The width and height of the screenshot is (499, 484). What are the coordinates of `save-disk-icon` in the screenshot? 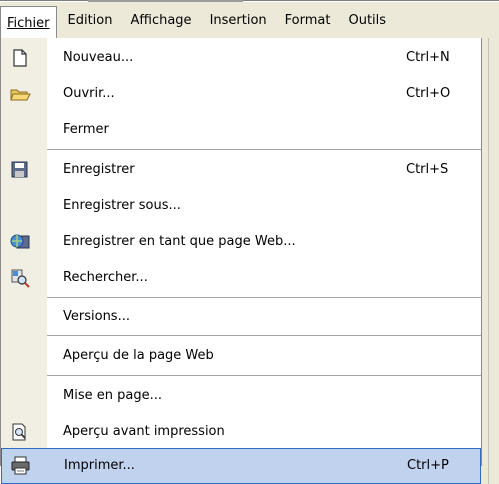 It's located at (20, 170).